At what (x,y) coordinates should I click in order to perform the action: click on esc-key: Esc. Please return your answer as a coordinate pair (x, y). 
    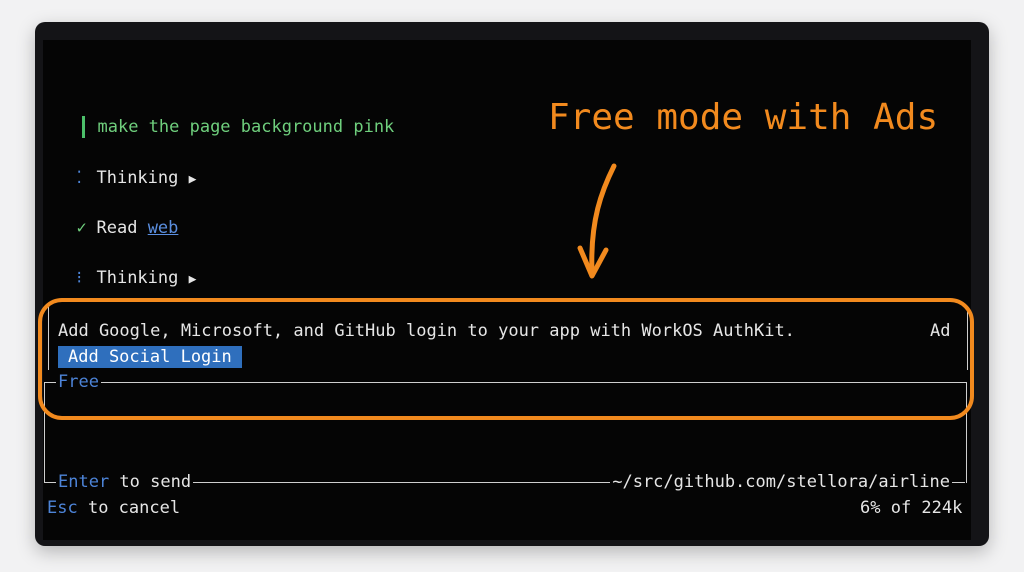
    Looking at the image, I should click on (62, 508).